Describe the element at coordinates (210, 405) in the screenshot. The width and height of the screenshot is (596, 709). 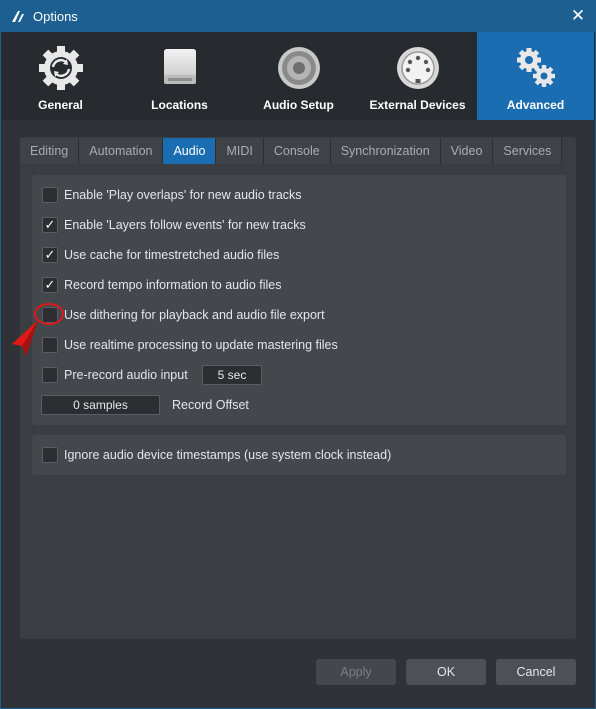
I see `record-offset-label: Record Offset` at that location.